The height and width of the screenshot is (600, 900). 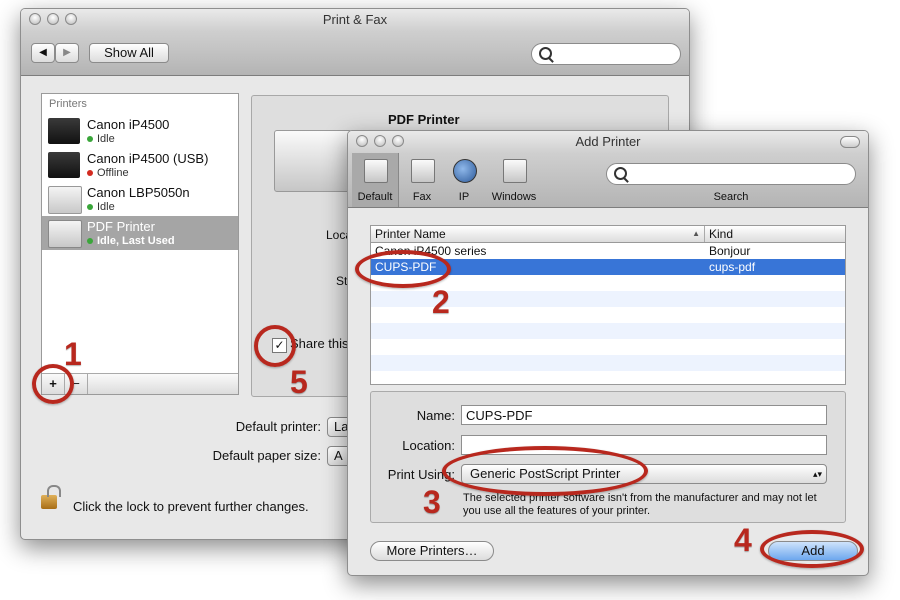 What do you see at coordinates (73, 354) in the screenshot?
I see `annotation-number-1: 1` at bounding box center [73, 354].